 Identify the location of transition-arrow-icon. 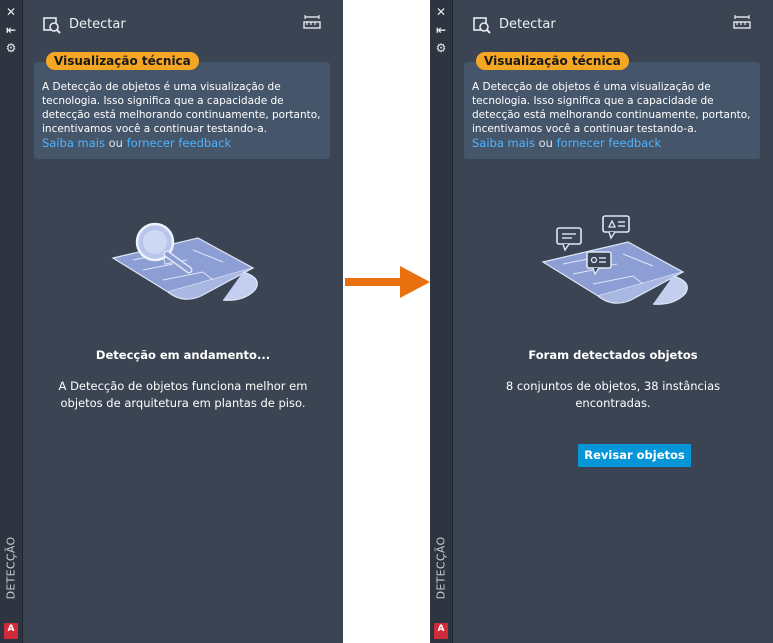
(387, 282).